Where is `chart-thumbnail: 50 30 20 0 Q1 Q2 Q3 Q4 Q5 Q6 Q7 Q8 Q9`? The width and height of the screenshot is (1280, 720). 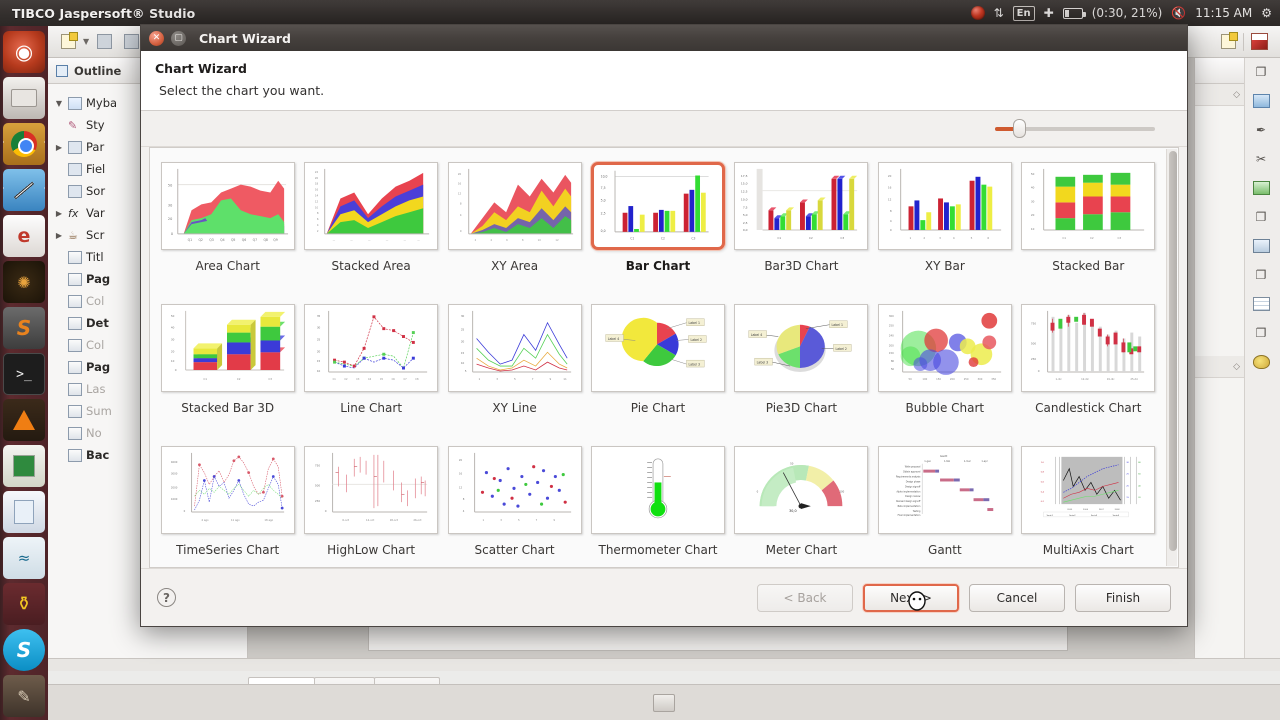
chart-thumbnail: 50 30 20 0 Q1 Q2 Q3 Q4 Q5 Q6 Q7 Q8 Q9 is located at coordinates (227, 206).